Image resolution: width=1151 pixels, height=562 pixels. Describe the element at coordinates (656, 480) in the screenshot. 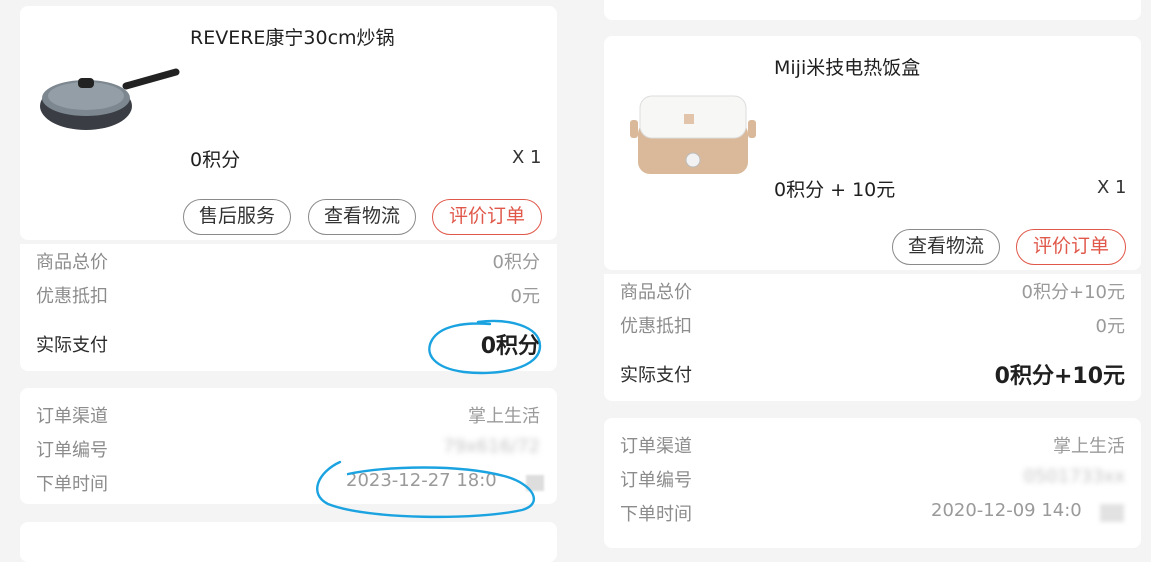

I see `right-order-number-label: 订单编号` at that location.